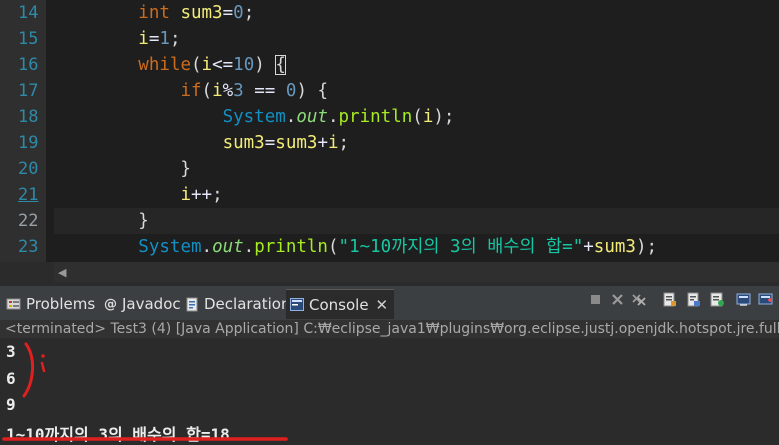 The height and width of the screenshot is (445, 779). I want to click on tab-label: Javadoc, so click(151, 304).